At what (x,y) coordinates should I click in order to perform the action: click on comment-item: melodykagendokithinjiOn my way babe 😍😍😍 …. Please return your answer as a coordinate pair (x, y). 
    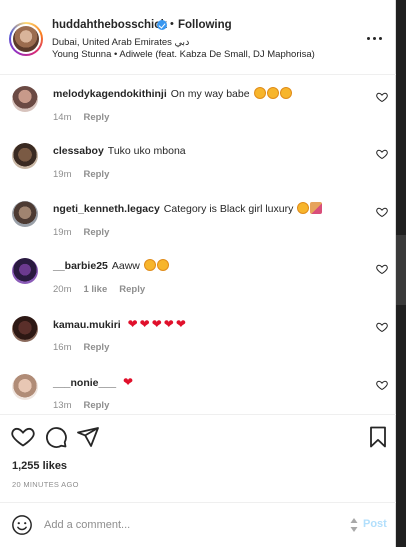
    Looking at the image, I should click on (198, 107).